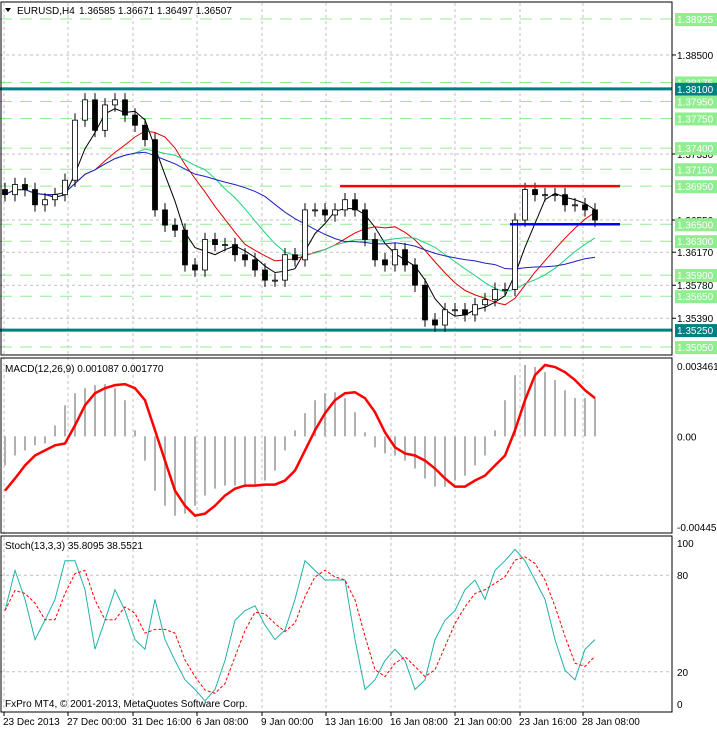  I want to click on price-tick-label: 1.35390, so click(695, 319).